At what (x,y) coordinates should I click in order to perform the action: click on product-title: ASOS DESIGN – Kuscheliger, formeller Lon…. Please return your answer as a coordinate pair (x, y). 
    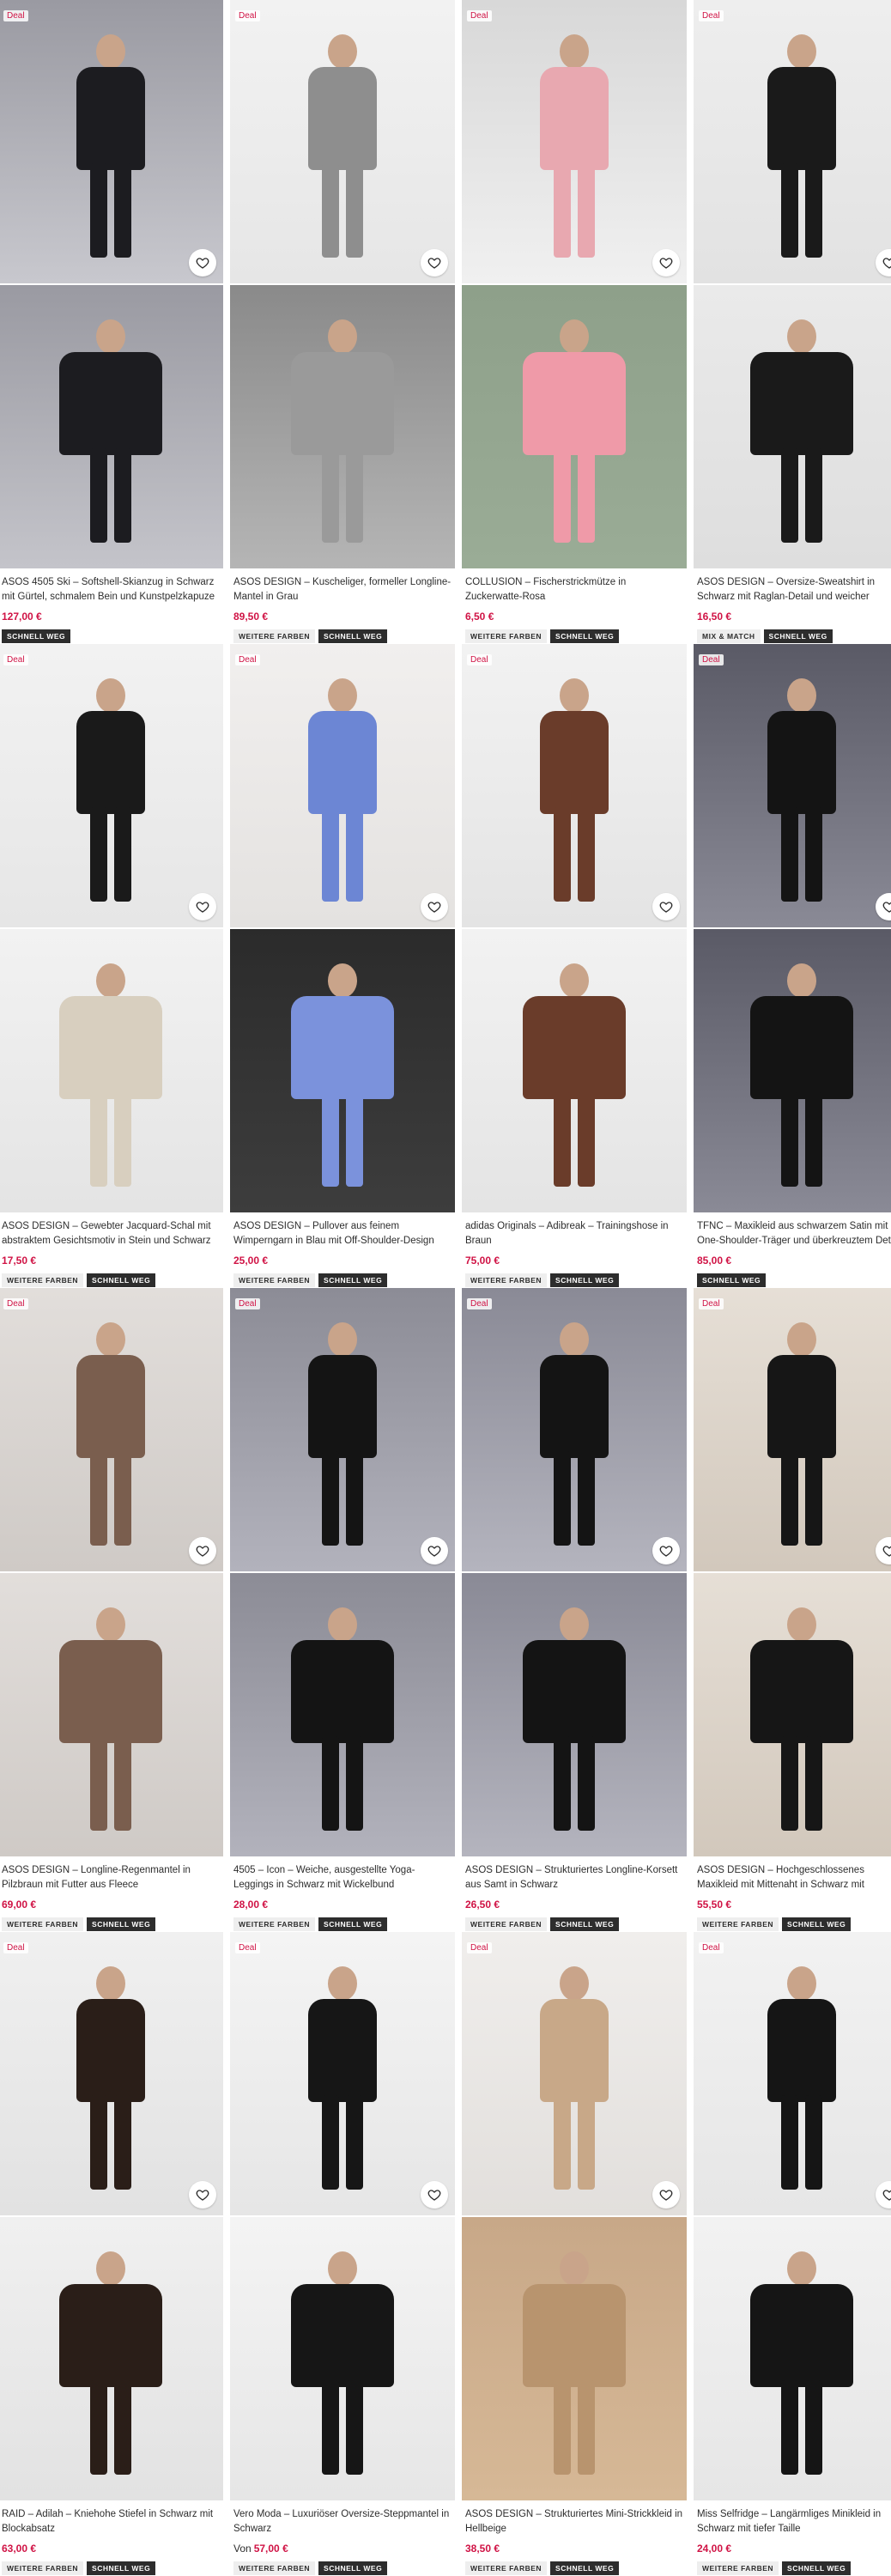
    Looking at the image, I should click on (342, 590).